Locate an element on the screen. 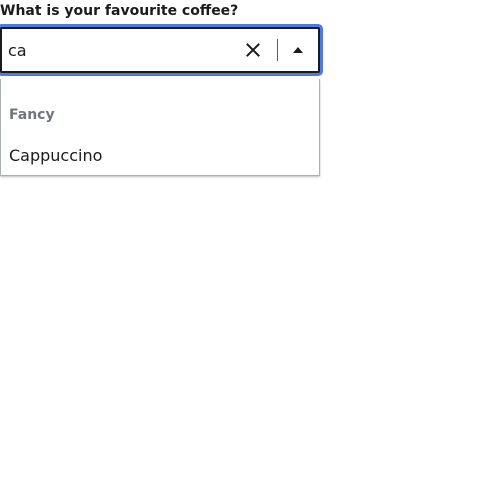  group-label-fancy: Fancy is located at coordinates (32, 115).